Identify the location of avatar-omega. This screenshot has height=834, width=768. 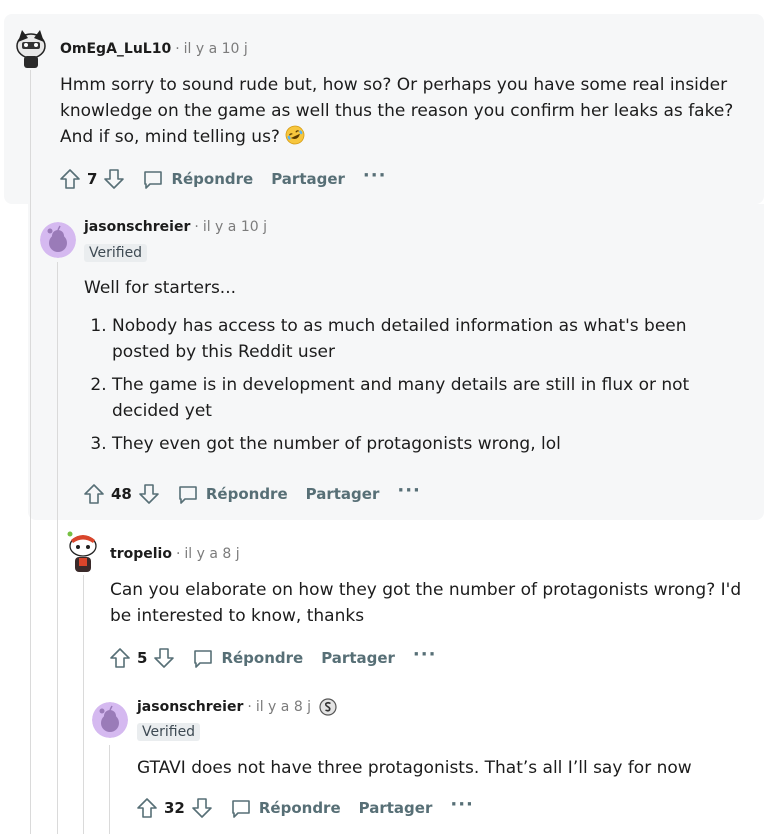
(31, 46).